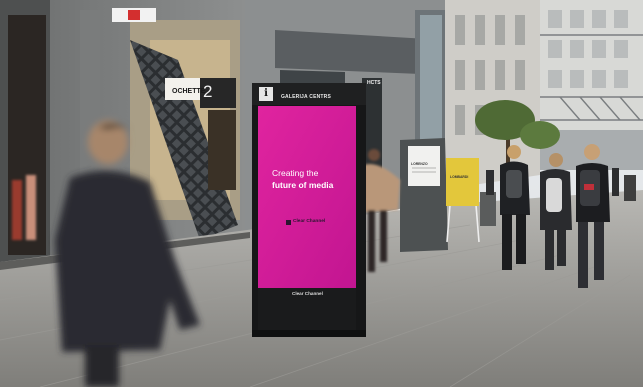  I want to click on storefront-sign-number: 2, so click(208, 91).